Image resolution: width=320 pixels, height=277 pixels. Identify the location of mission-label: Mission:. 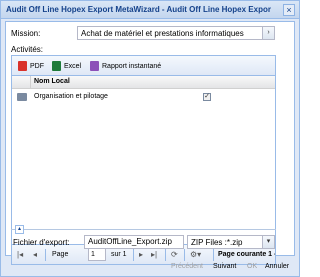
(26, 33).